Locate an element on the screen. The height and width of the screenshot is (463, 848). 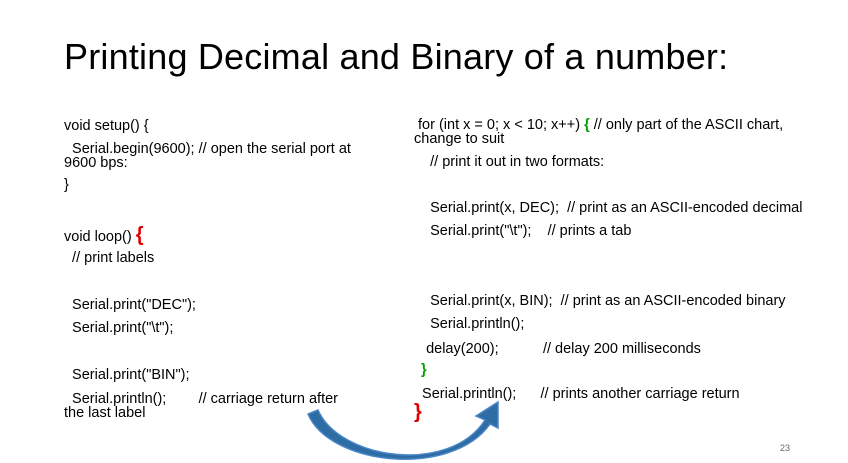
loop-line: void loop() { is located at coordinates (104, 235).